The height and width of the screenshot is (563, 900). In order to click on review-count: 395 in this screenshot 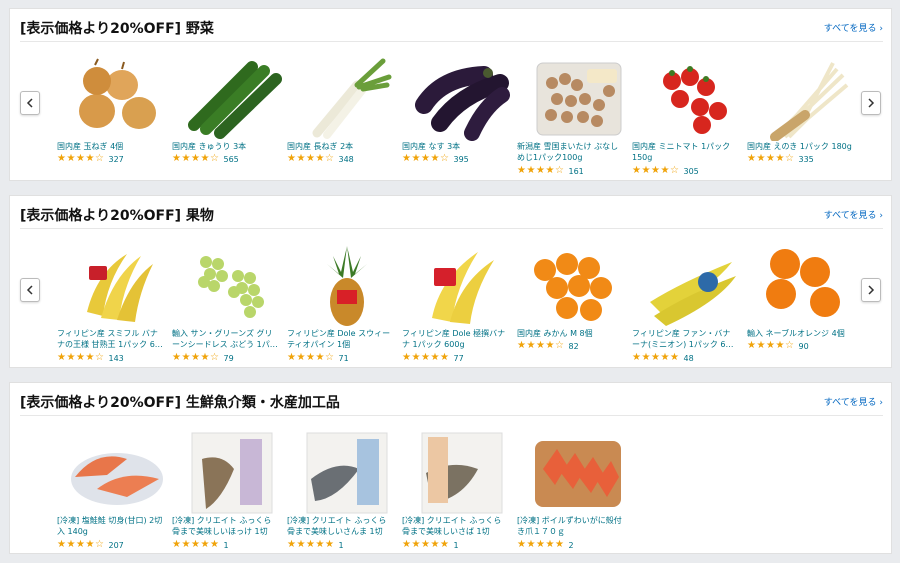, I will do `click(461, 159)`.